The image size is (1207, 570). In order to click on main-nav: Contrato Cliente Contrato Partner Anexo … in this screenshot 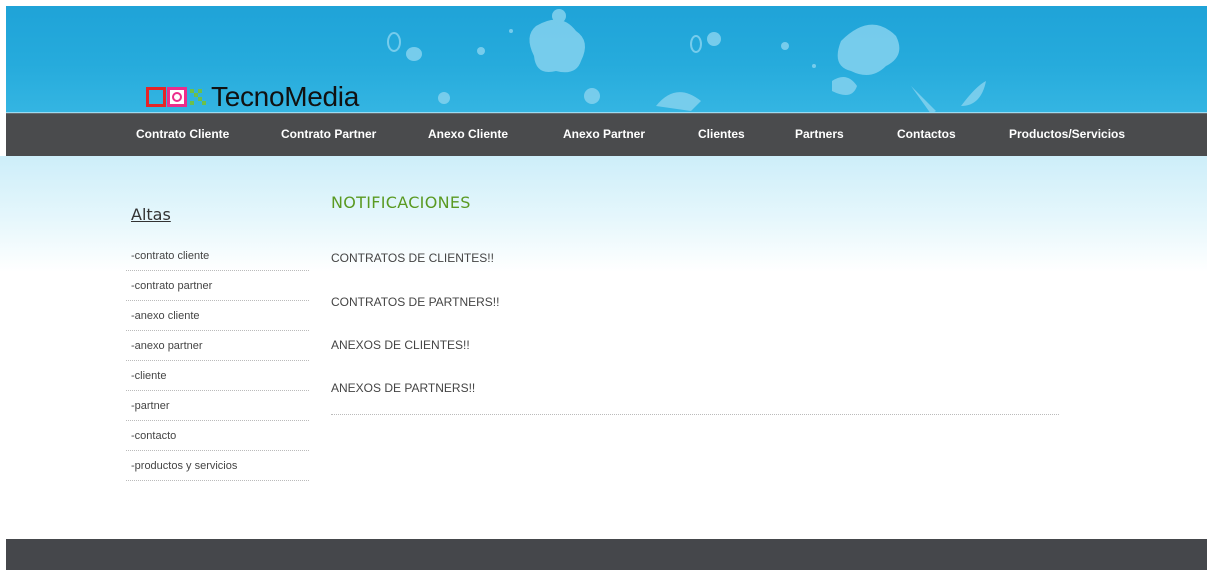, I will do `click(606, 134)`.